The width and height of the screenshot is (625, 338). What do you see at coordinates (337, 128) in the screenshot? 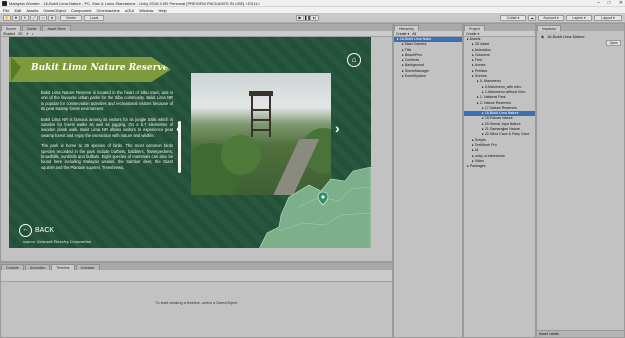
I see `next-arrow-icon: ›` at bounding box center [337, 128].